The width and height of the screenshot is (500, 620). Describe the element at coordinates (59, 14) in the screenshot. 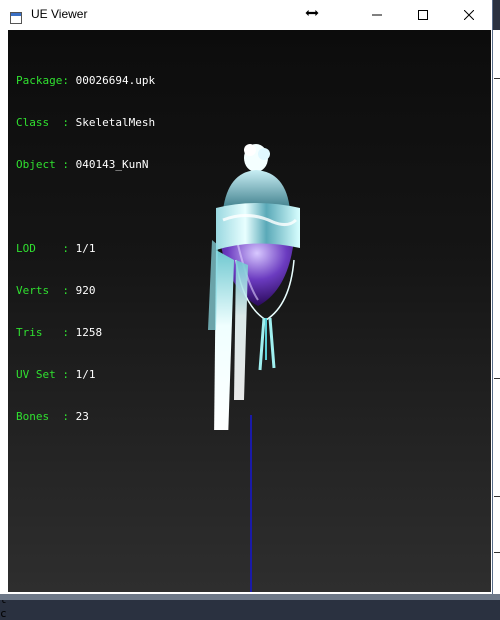

I see `window-title: UE Viewer` at that location.